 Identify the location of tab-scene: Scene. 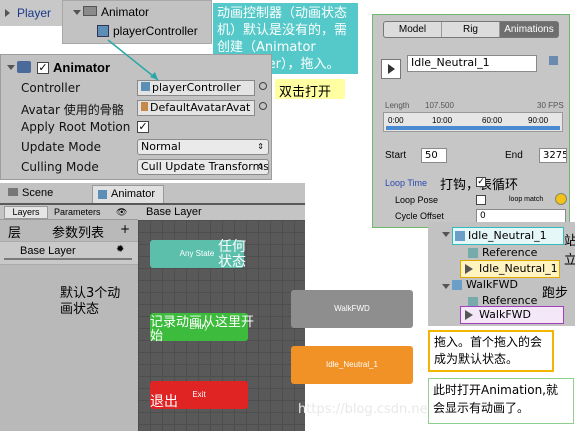
(37, 193).